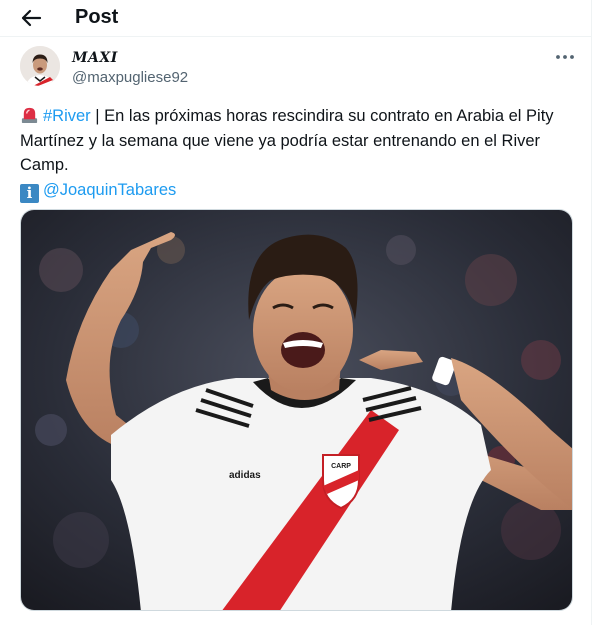  What do you see at coordinates (296, 18) in the screenshot?
I see `top-bar: Post` at bounding box center [296, 18].